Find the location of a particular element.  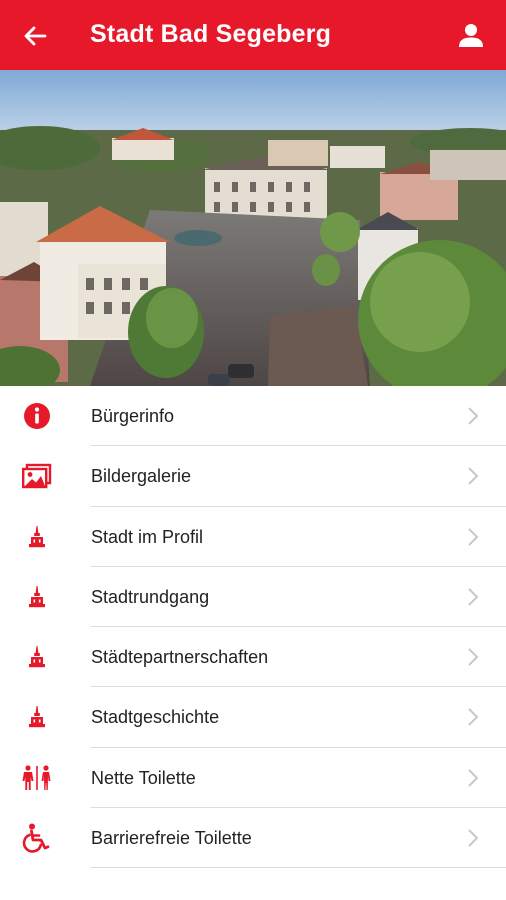

user-icon is located at coordinates (471, 35).